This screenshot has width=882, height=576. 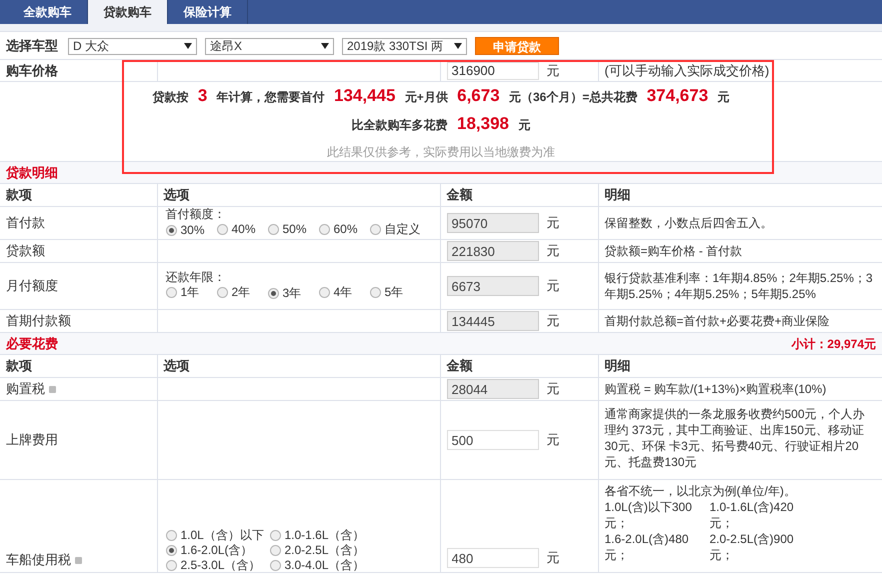 I want to click on radio-option: 4年, so click(x=335, y=292).